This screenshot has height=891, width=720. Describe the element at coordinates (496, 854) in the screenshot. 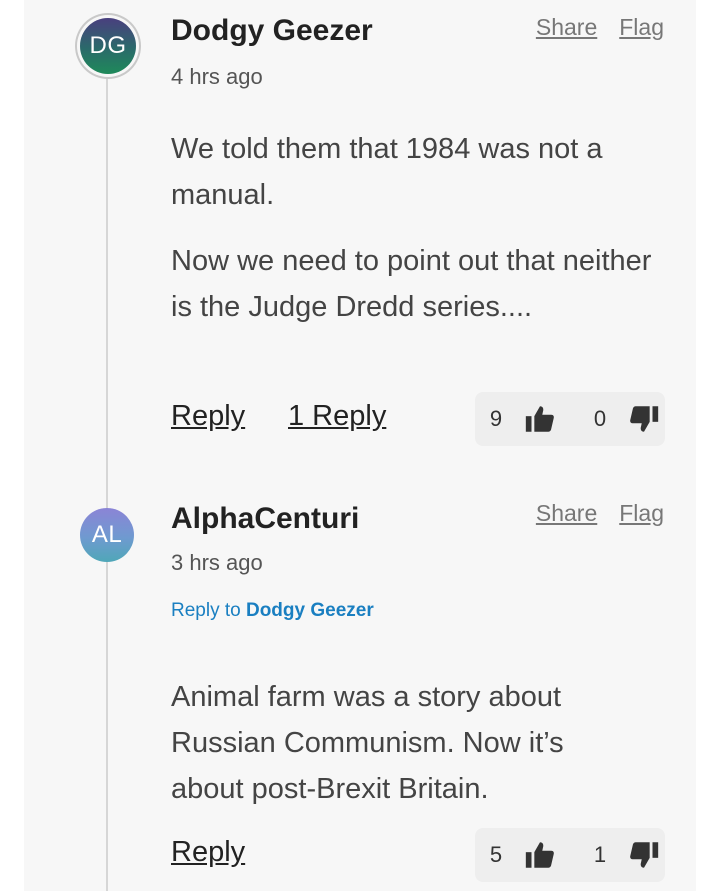

I see `upvote-count: 5` at that location.